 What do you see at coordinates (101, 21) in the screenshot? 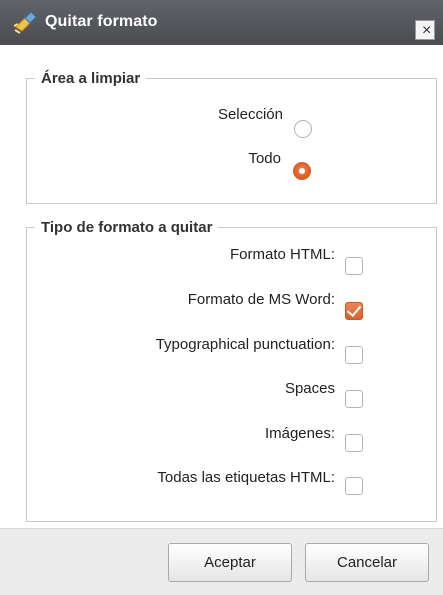
I see `dialog-title: Quitar formato` at bounding box center [101, 21].